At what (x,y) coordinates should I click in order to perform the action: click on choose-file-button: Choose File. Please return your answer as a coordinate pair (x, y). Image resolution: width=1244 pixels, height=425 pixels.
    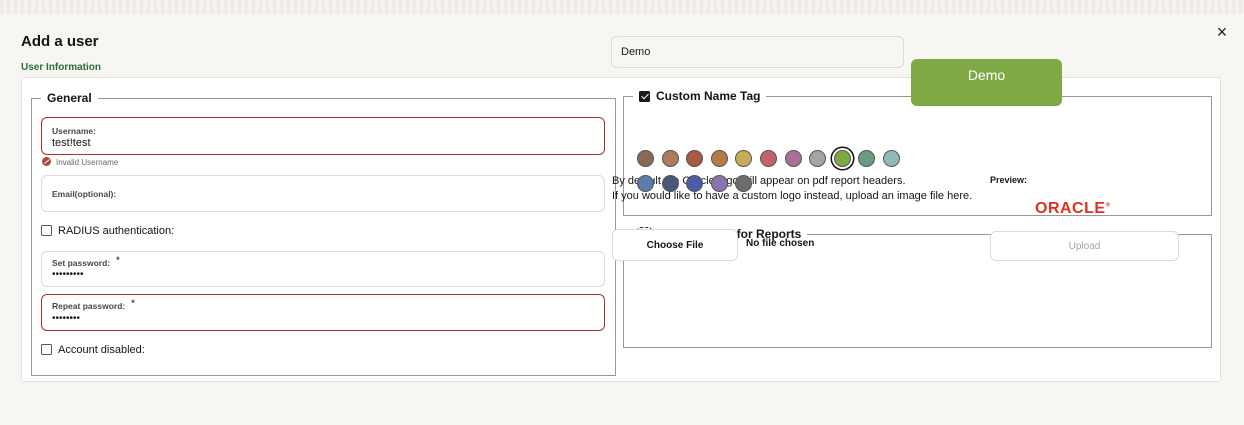
    Looking at the image, I should click on (675, 245).